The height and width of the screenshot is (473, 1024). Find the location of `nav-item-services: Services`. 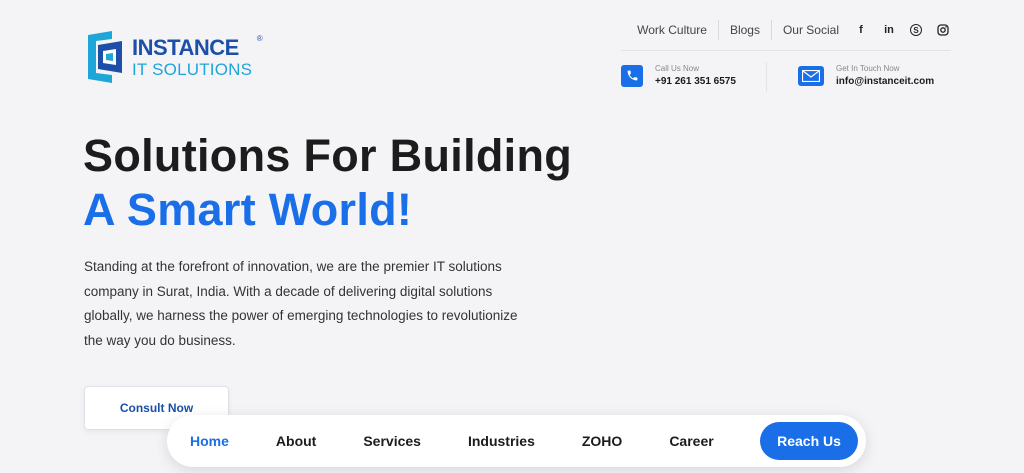

nav-item-services: Services is located at coordinates (392, 441).